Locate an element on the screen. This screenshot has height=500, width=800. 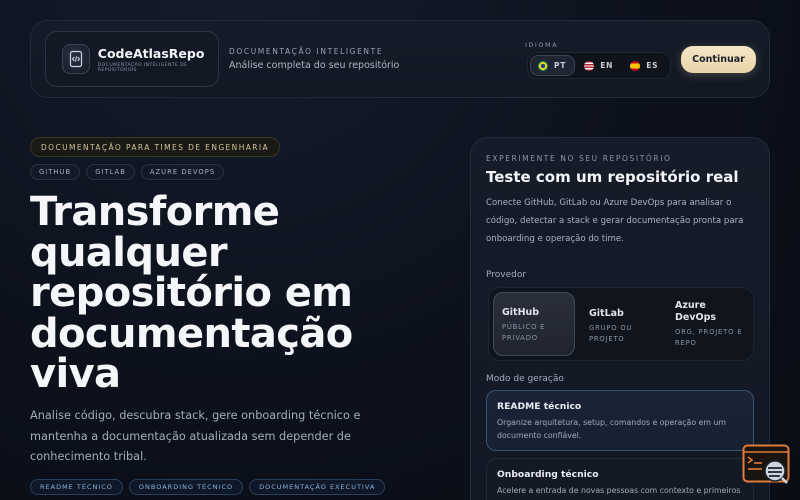
provider-label: Provedor is located at coordinates (506, 275).